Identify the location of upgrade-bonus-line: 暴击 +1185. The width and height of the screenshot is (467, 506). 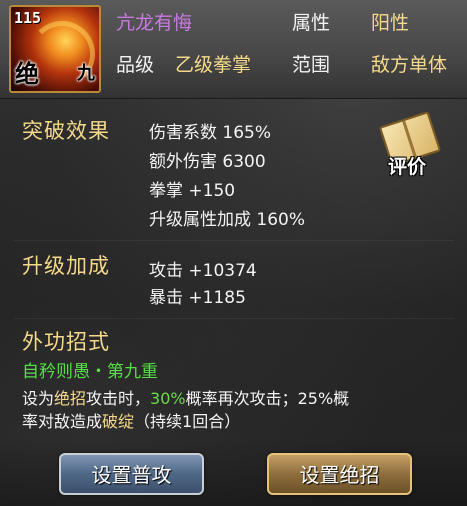
(197, 298).